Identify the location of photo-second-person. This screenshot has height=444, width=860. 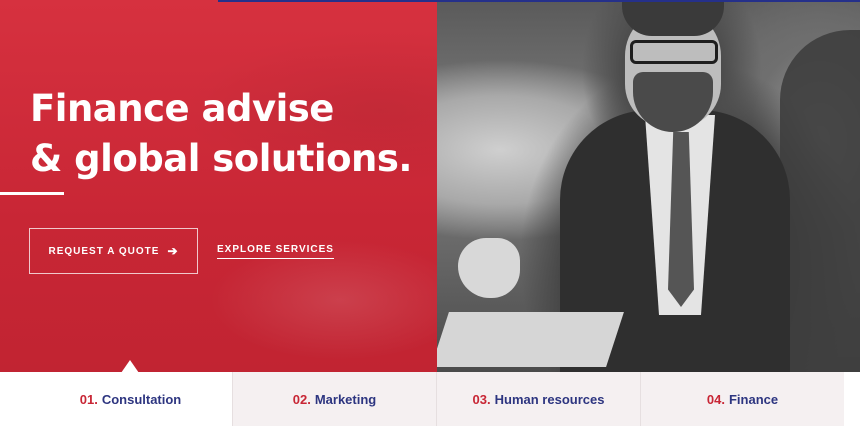
(820, 201).